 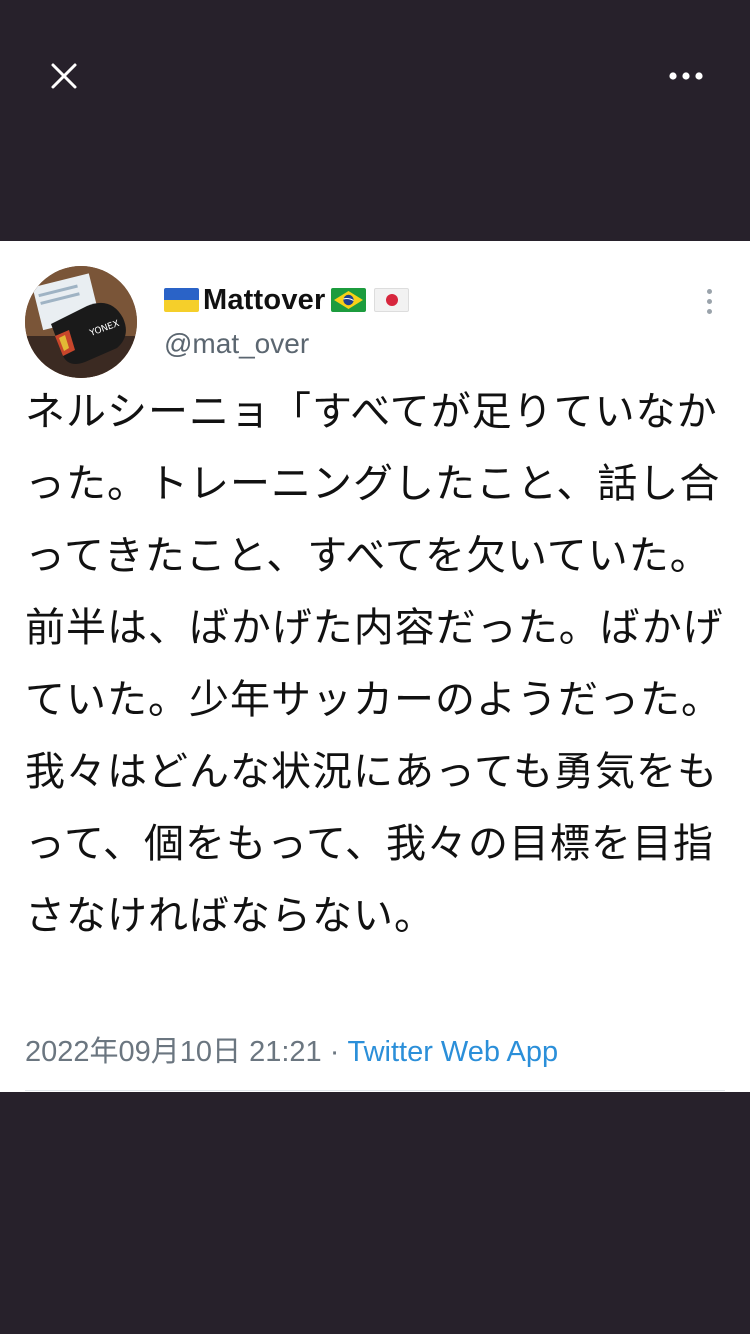 What do you see at coordinates (236, 344) in the screenshot?
I see `user-handle: @mat_over` at bounding box center [236, 344].